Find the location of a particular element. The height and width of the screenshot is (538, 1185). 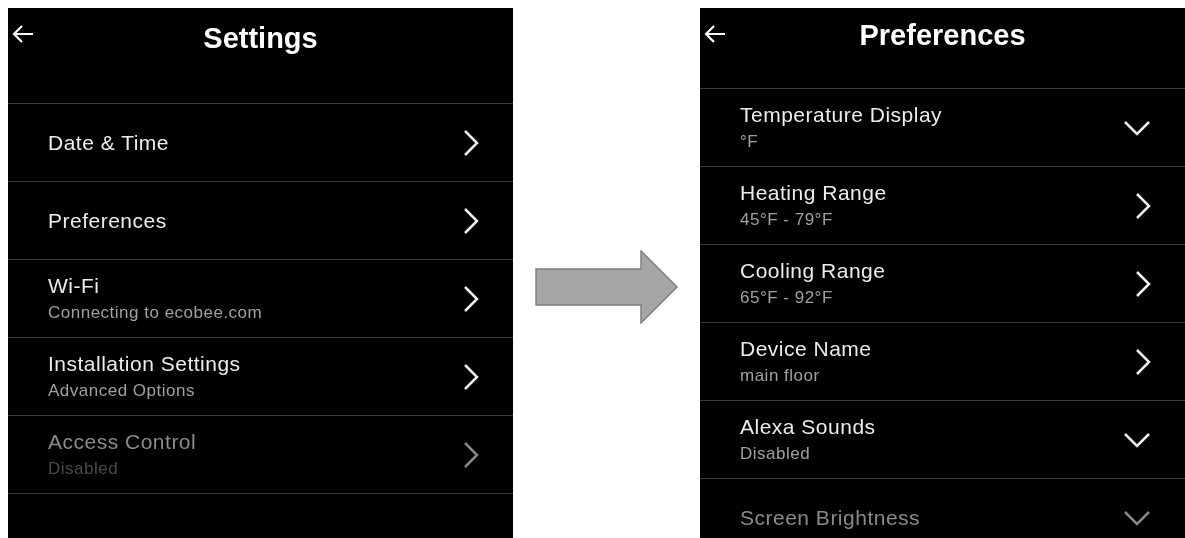

row-label: Temperature Display is located at coordinates (841, 114).